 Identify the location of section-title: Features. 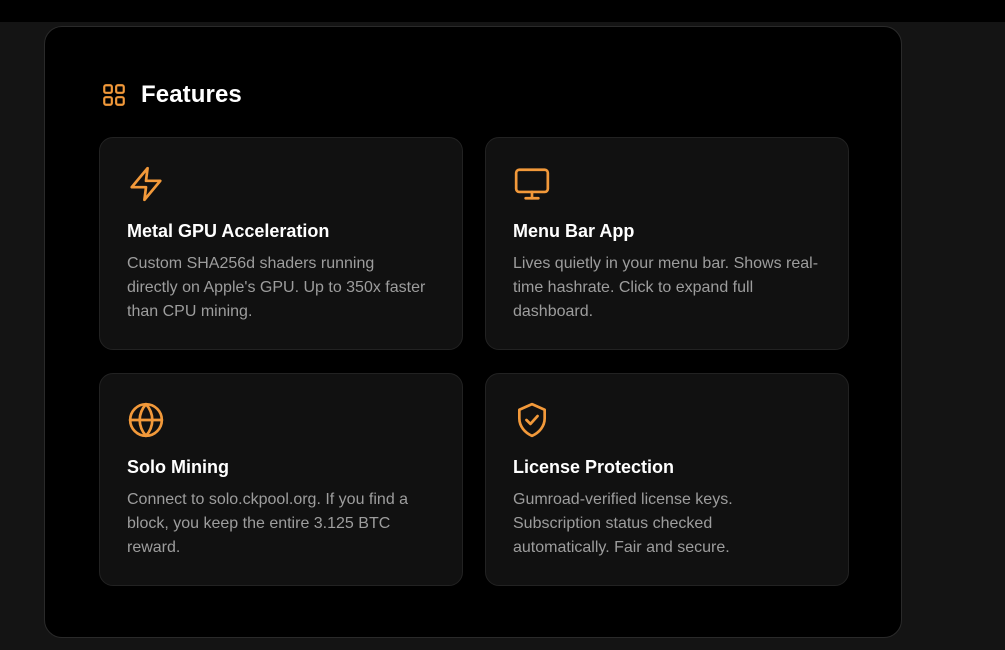
(191, 94).